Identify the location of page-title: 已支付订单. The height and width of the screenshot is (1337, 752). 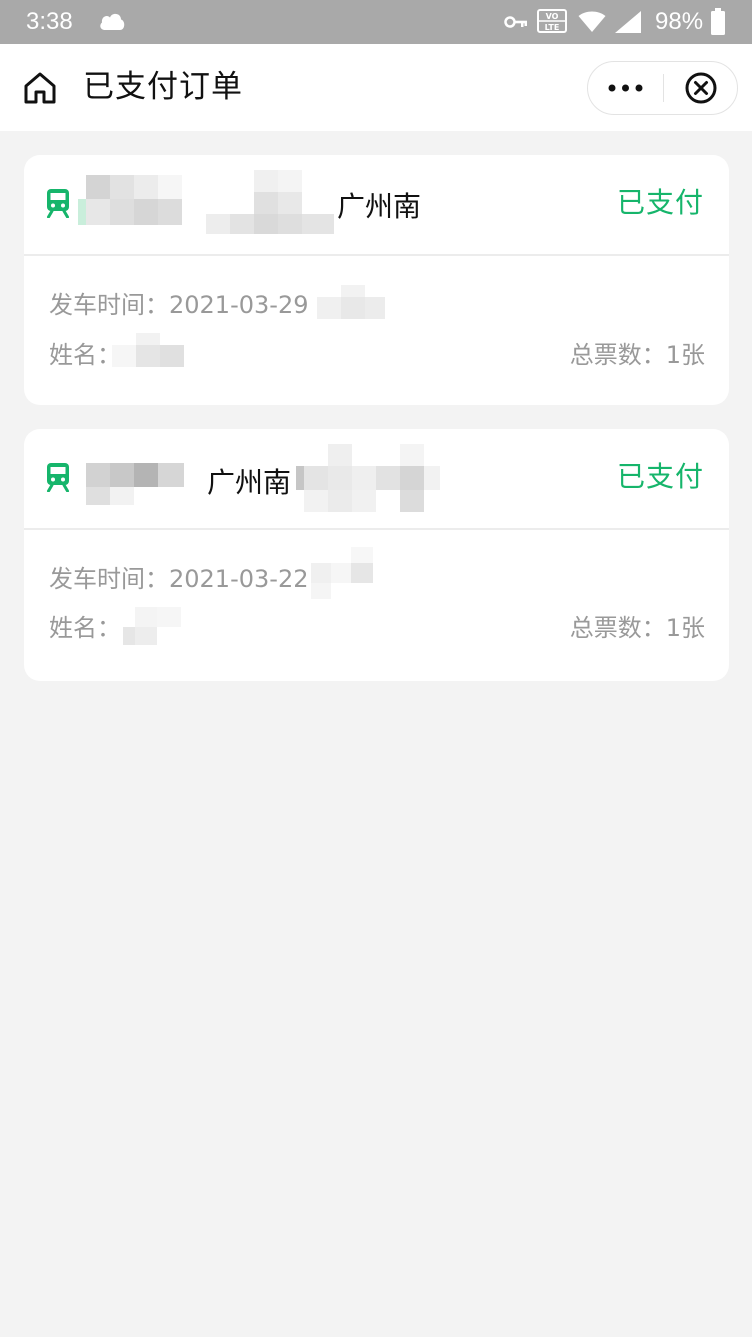
(163, 87).